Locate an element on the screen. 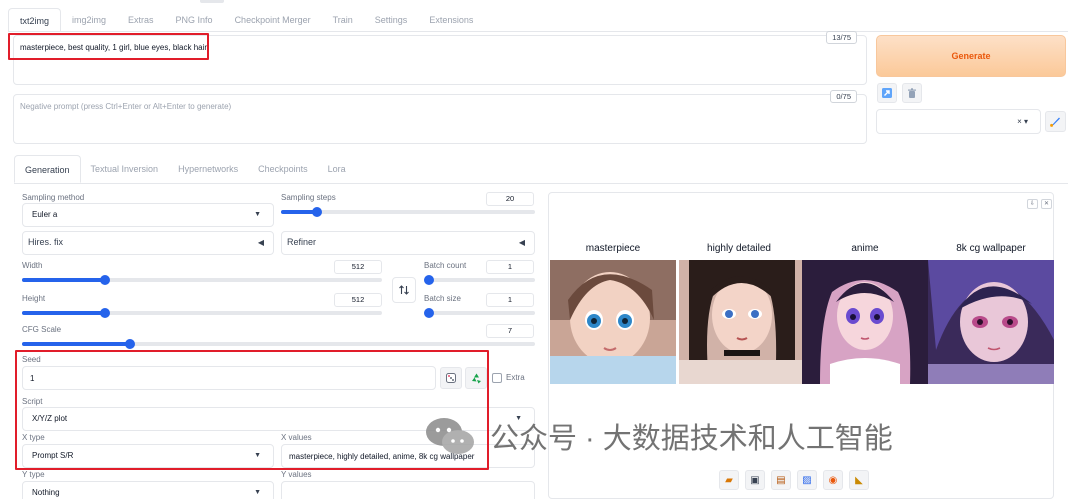 Image resolution: width=1080 pixels, height=499 pixels. tab-extensions: Extensions is located at coordinates (451, 20).